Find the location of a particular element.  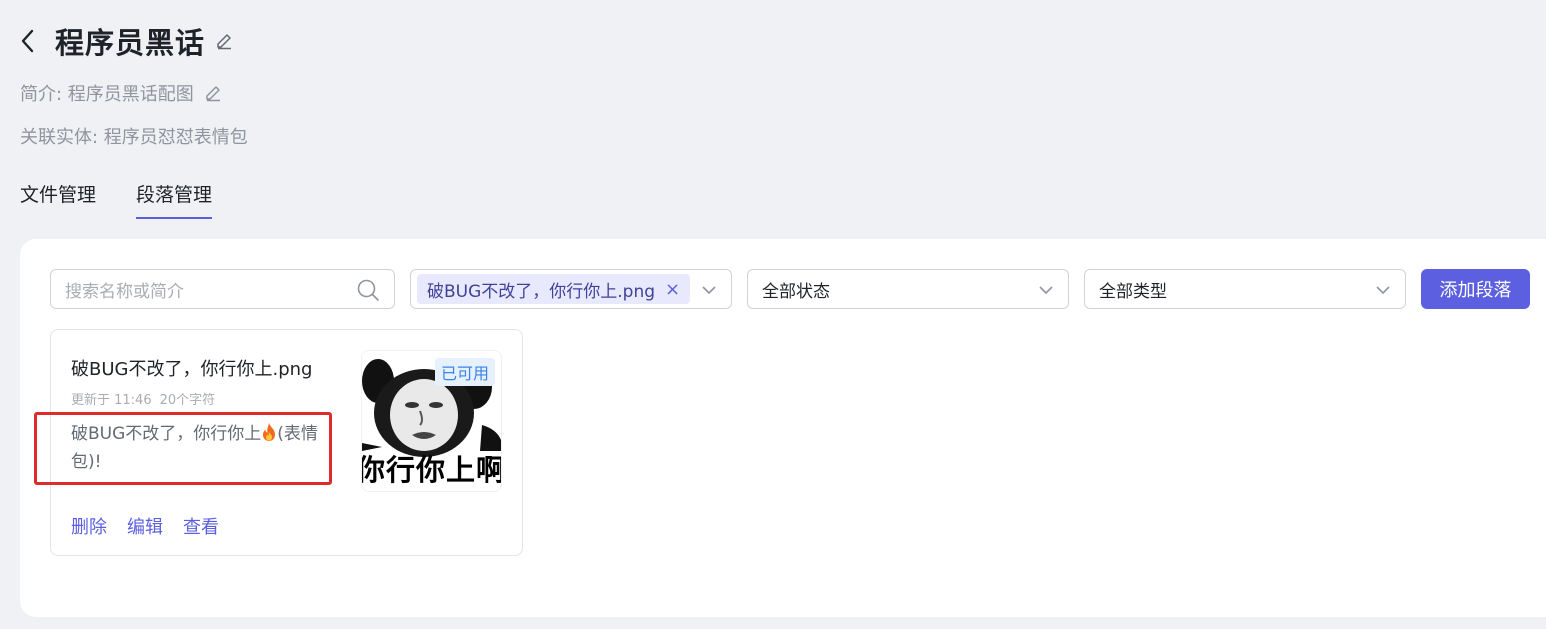

edit-title-pencil-icon is located at coordinates (225, 41).